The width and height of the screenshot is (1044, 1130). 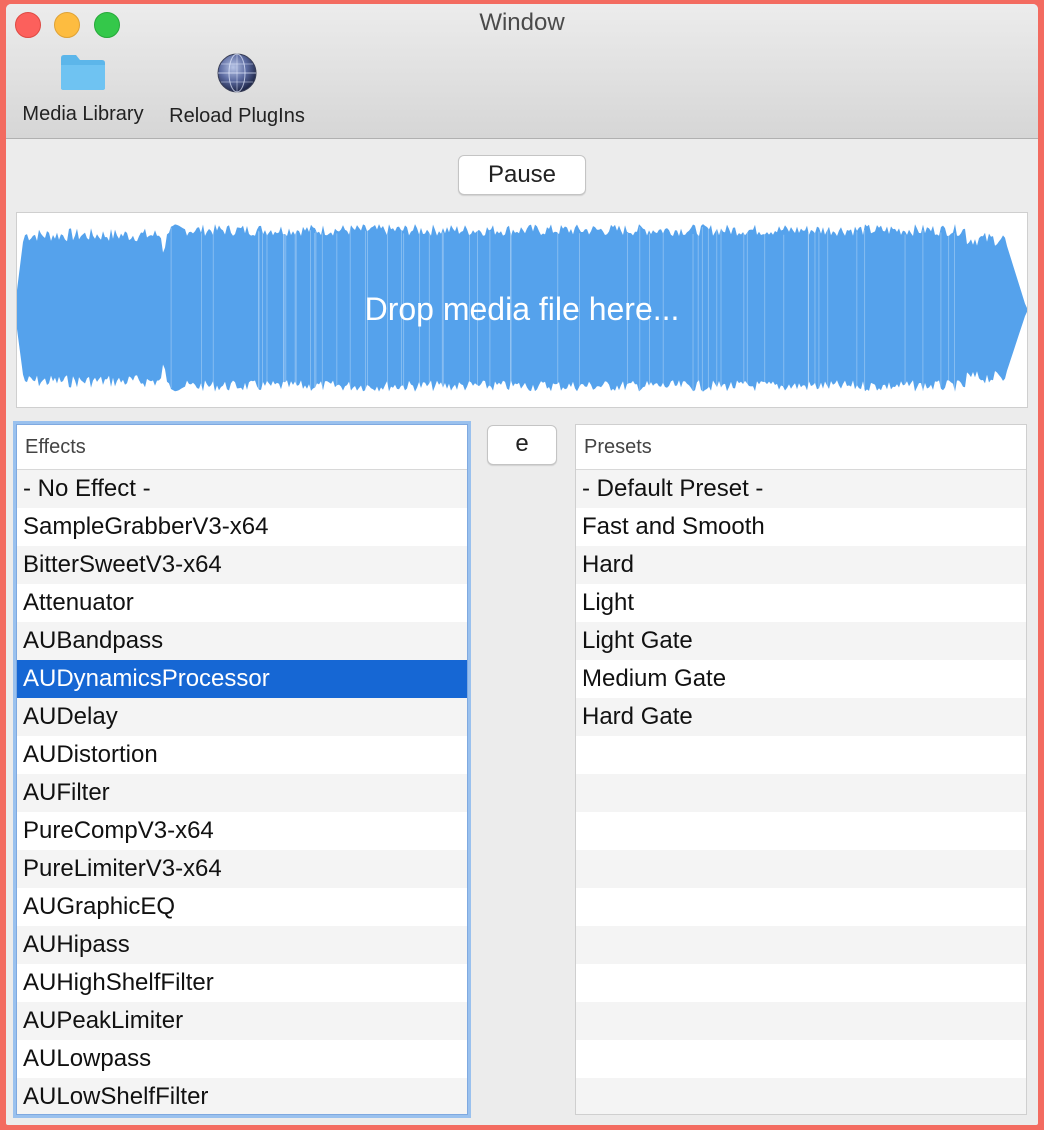 What do you see at coordinates (801, 717) in the screenshot?
I see `preset-list-item: Hard Gate` at bounding box center [801, 717].